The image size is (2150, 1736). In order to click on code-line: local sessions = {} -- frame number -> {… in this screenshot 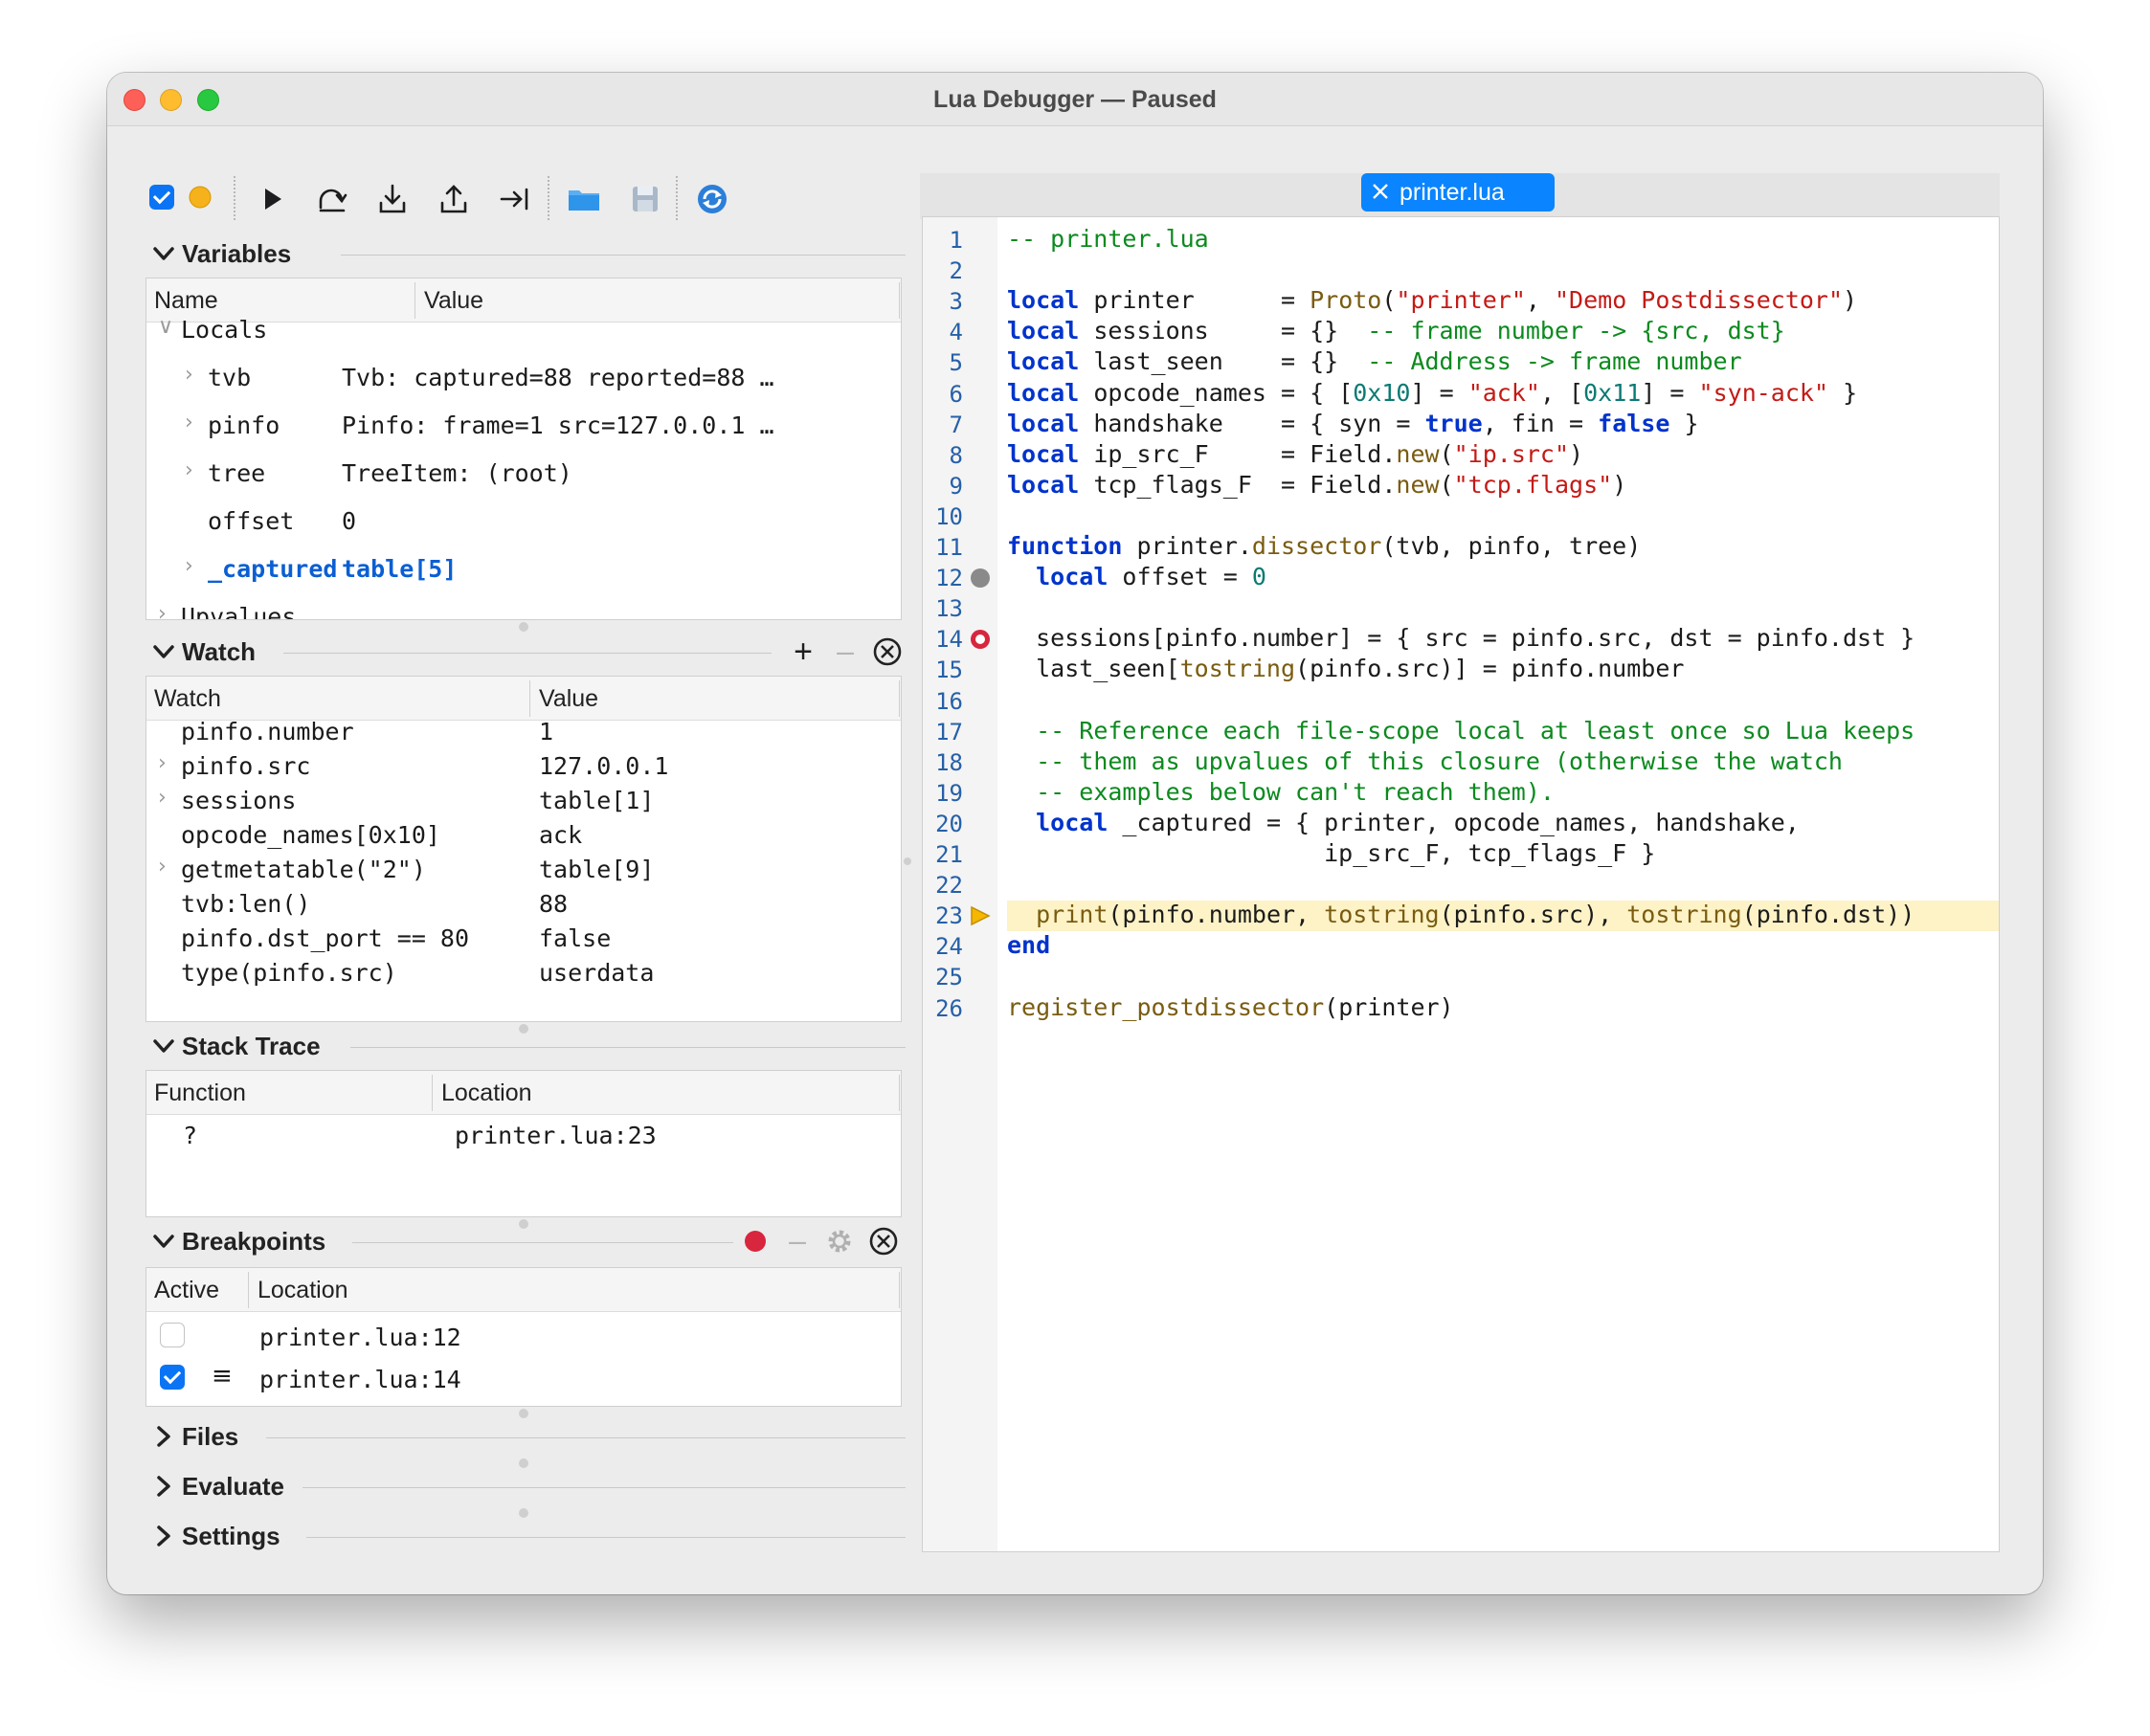, I will do `click(1503, 332)`.